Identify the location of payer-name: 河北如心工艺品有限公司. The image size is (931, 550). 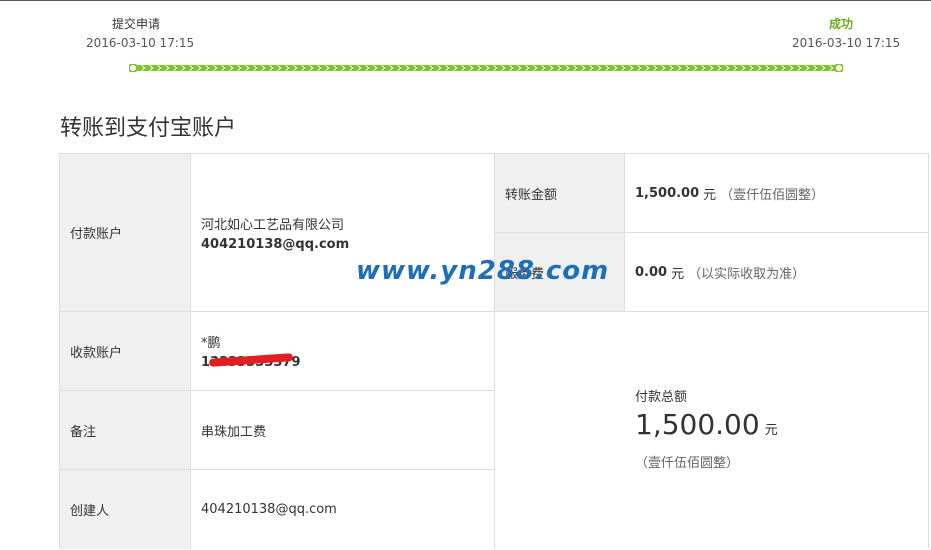
(273, 225).